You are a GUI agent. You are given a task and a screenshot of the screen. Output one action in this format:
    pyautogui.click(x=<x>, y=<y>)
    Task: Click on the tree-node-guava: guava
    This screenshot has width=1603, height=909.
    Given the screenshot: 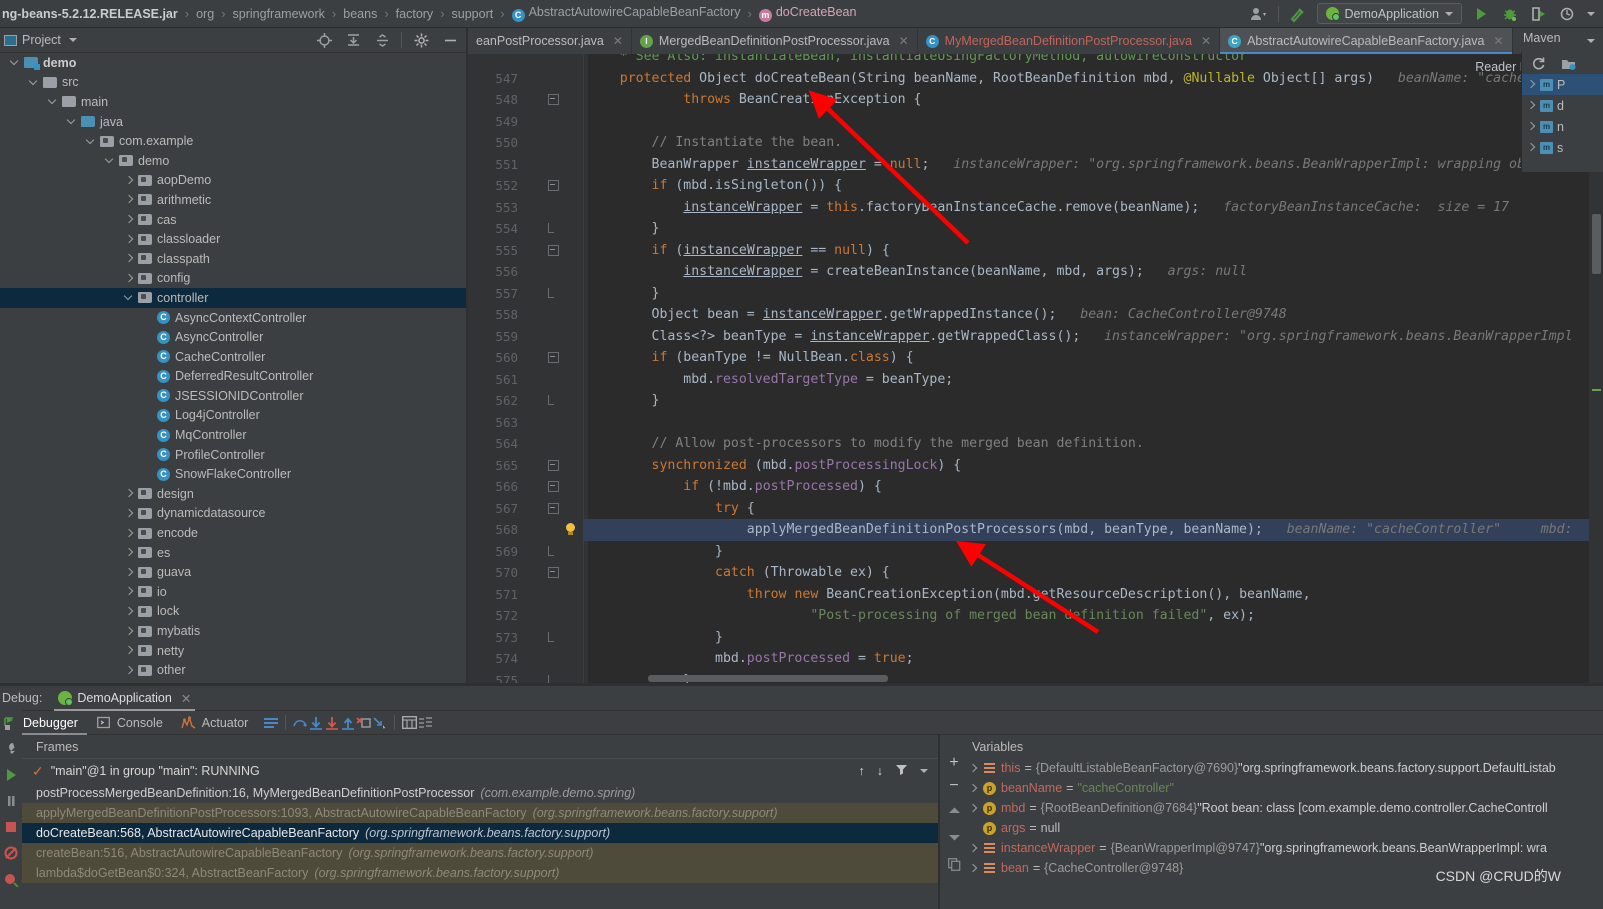 What is the action you would take?
    pyautogui.click(x=233, y=572)
    